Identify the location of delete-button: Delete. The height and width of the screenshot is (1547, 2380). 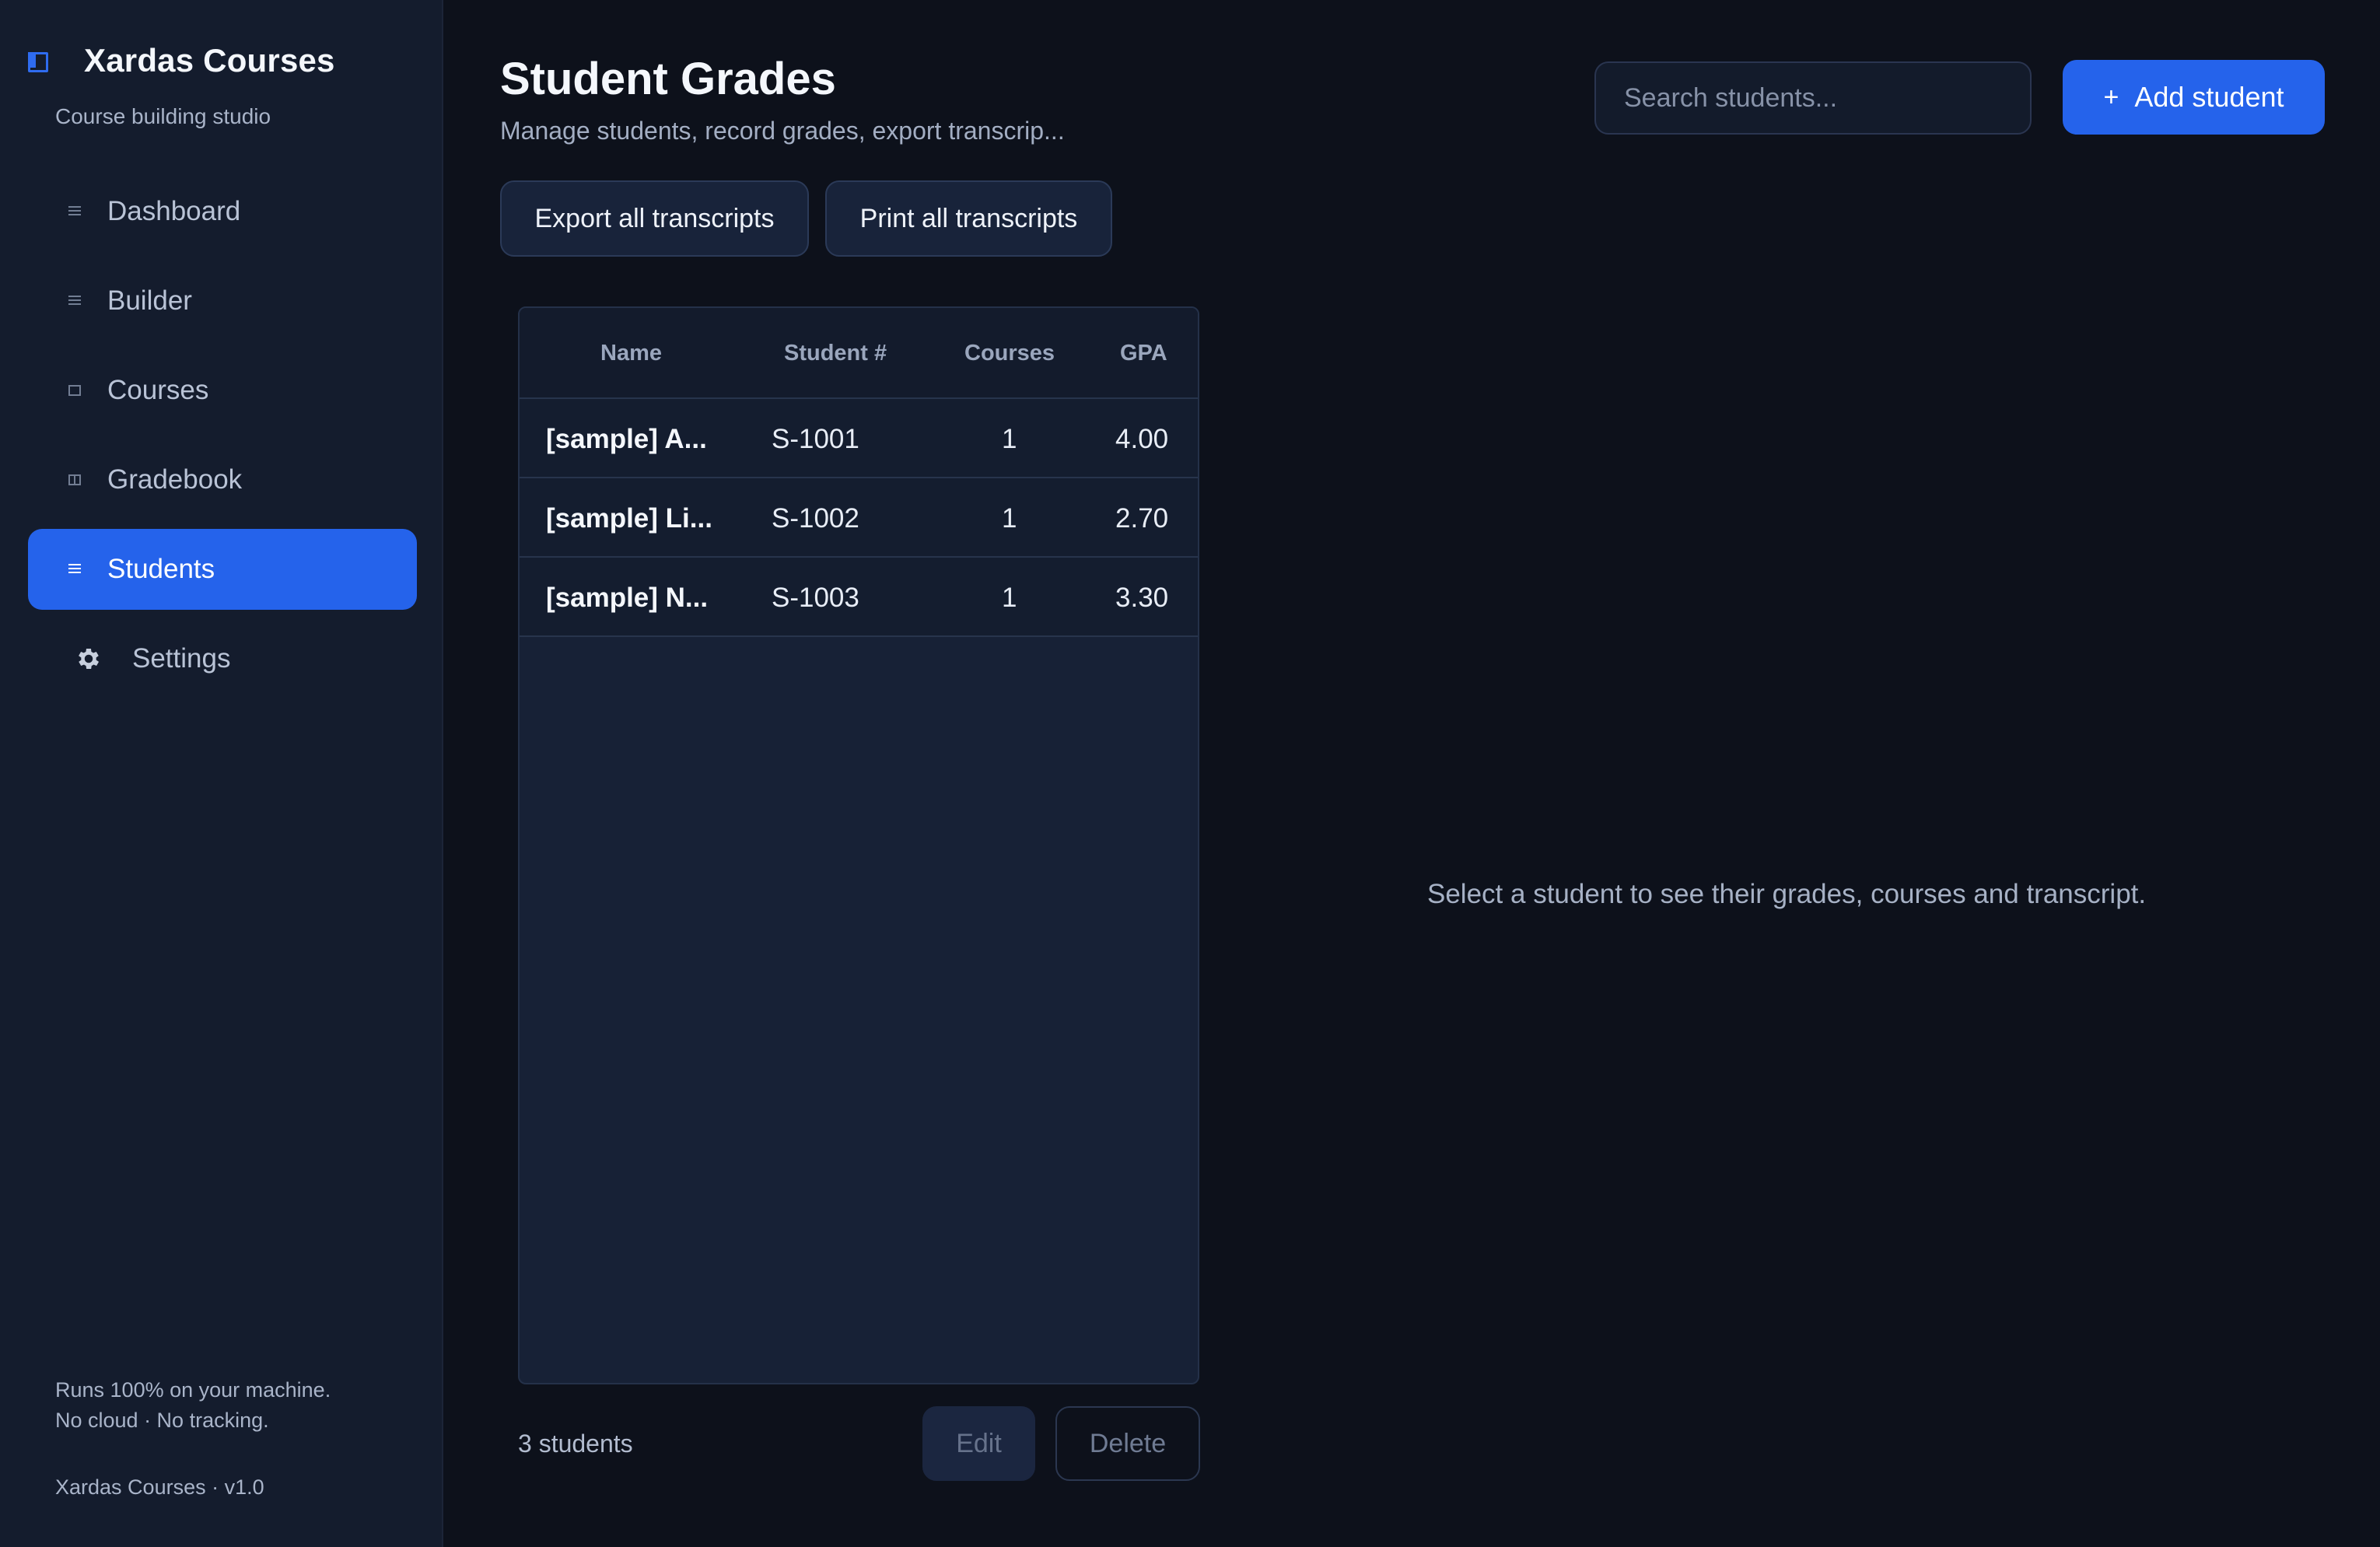
(1128, 1444).